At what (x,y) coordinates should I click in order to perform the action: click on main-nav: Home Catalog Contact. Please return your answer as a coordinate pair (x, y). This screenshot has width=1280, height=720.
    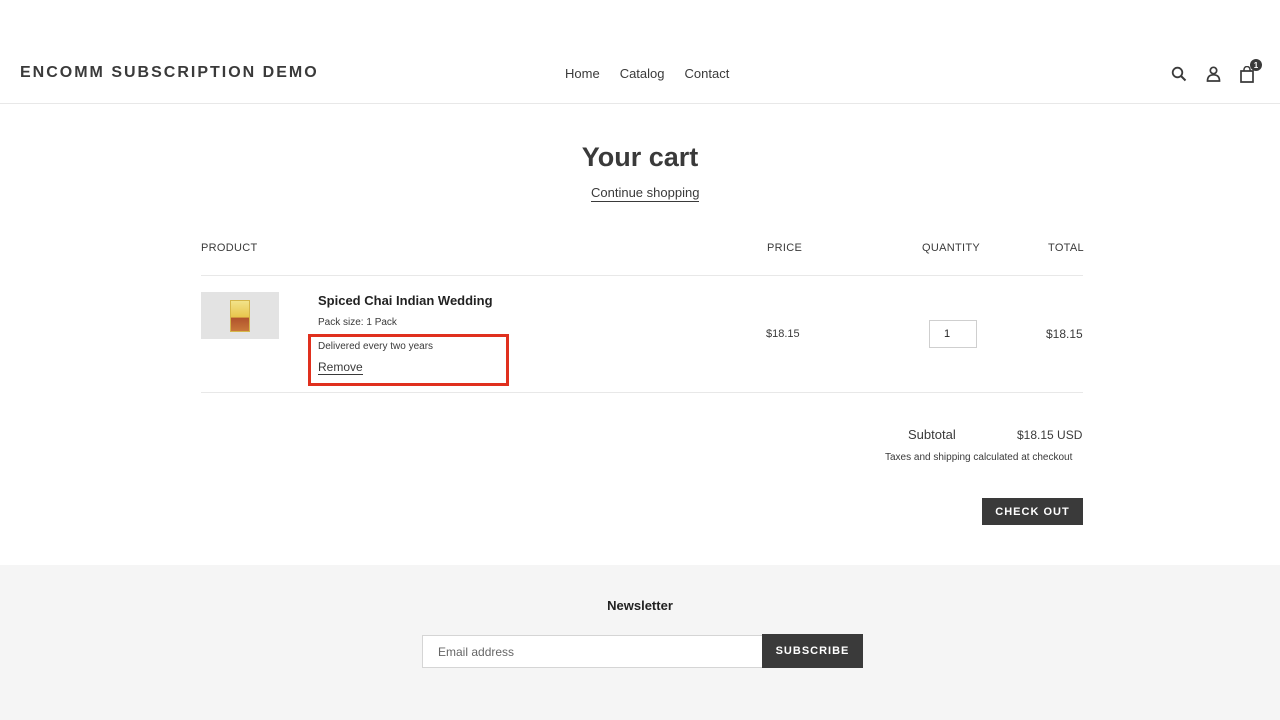
    Looking at the image, I should click on (647, 73).